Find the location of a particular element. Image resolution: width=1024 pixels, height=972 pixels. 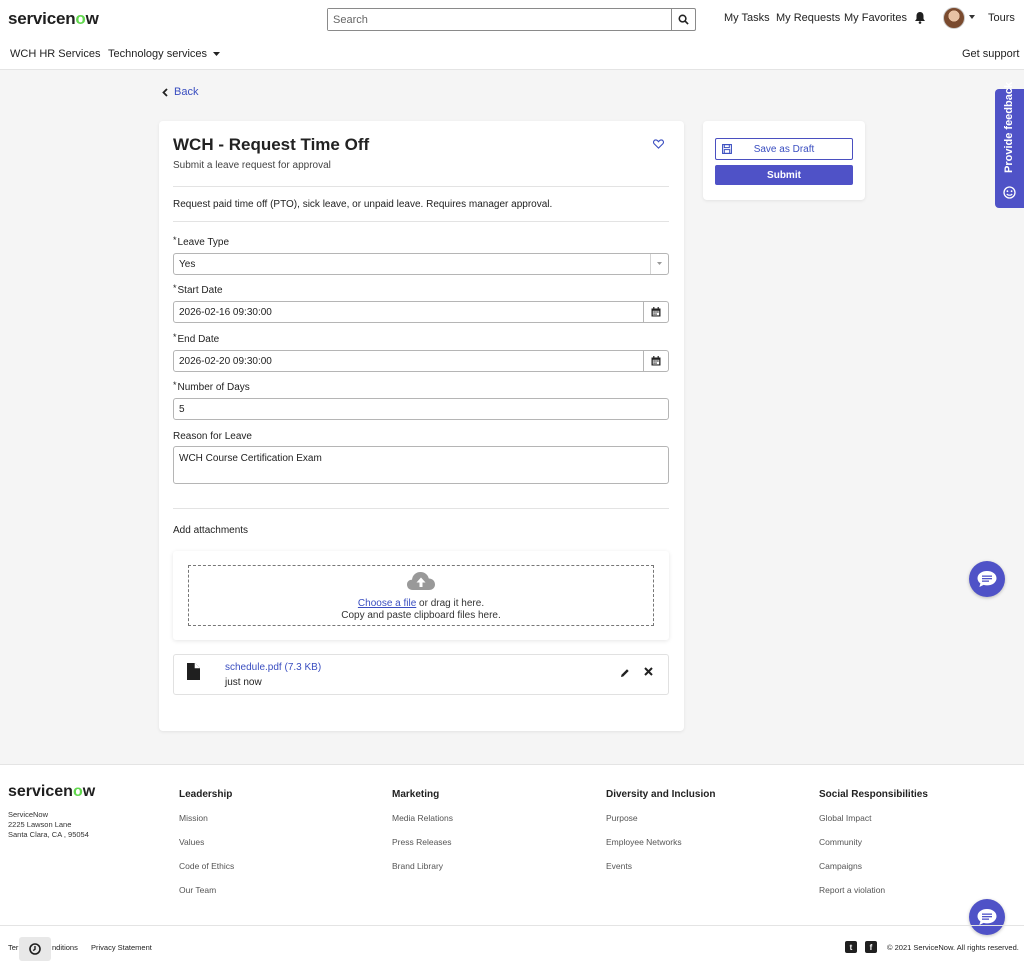

provide-feedback-tab: Provide feedback is located at coordinates (1009, 145).